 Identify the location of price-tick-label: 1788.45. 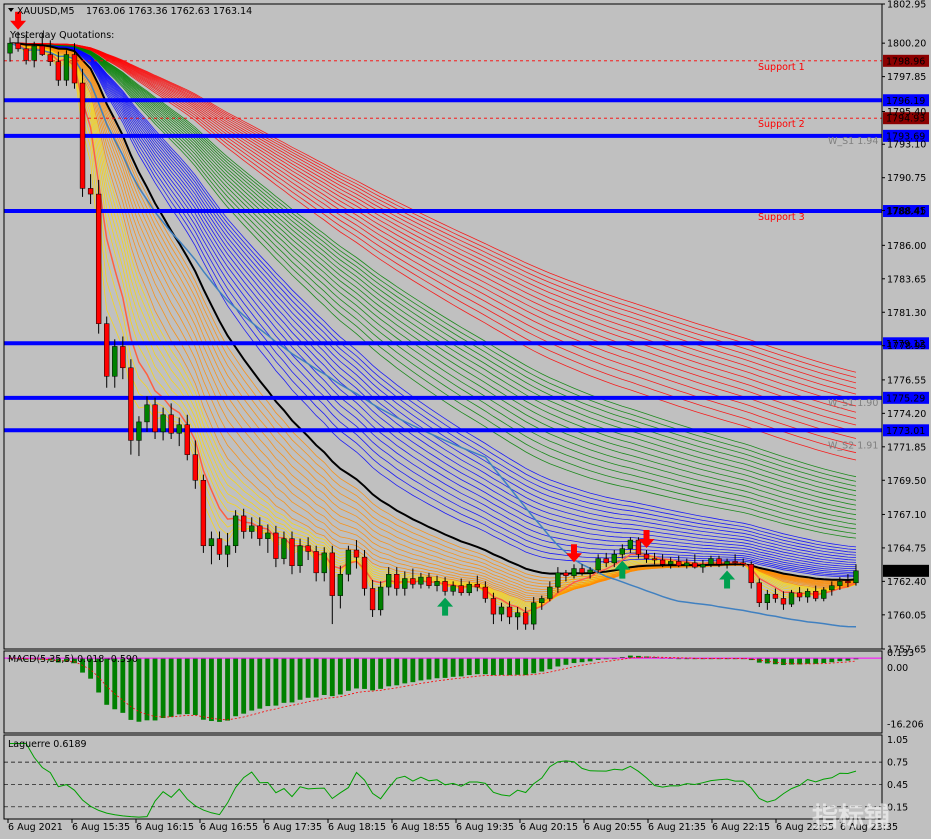
(906, 211).